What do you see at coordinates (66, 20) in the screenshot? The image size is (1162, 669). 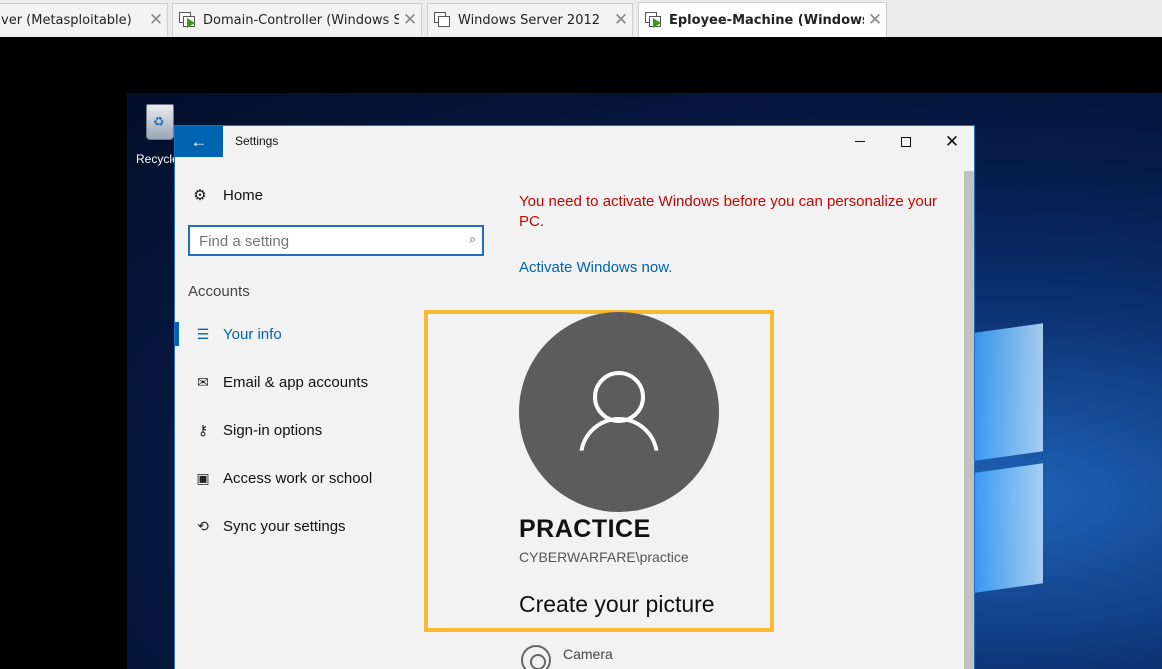 I see `vm-tab-label: ver (Metasploitable)` at bounding box center [66, 20].